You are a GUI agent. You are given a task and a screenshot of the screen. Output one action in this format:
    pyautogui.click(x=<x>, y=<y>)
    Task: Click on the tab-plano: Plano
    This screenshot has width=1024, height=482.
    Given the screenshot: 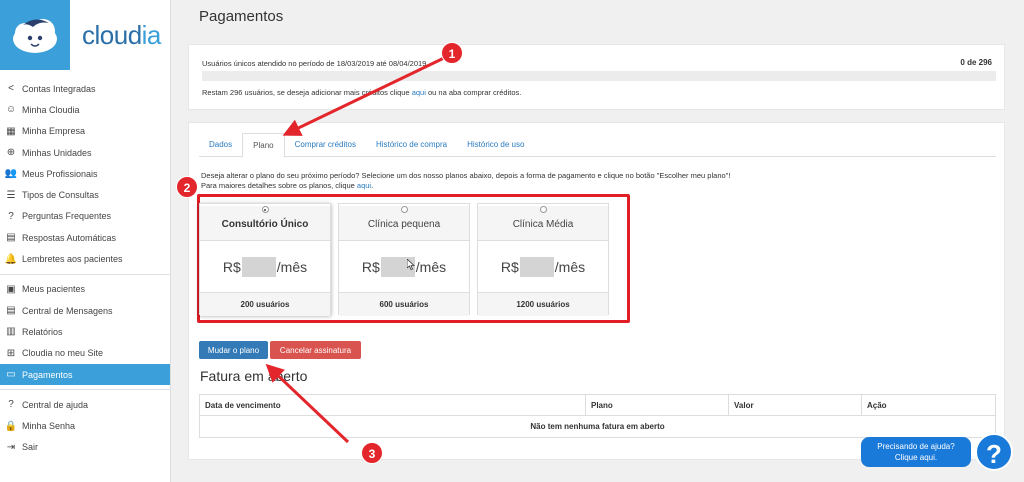 What is the action you would take?
    pyautogui.click(x=263, y=145)
    